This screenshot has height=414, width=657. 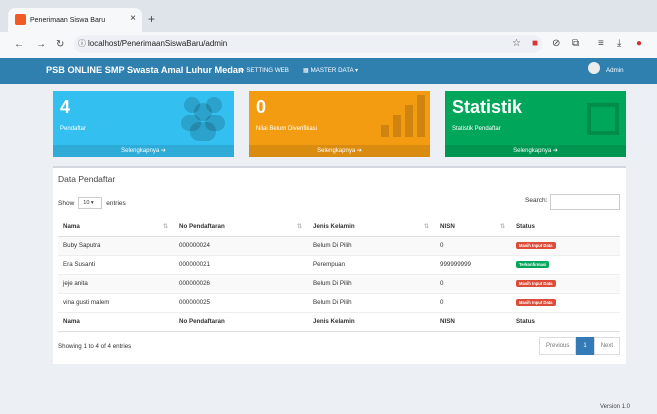 I want to click on master-data-label: MASTER DATA ▾, so click(x=334, y=70).